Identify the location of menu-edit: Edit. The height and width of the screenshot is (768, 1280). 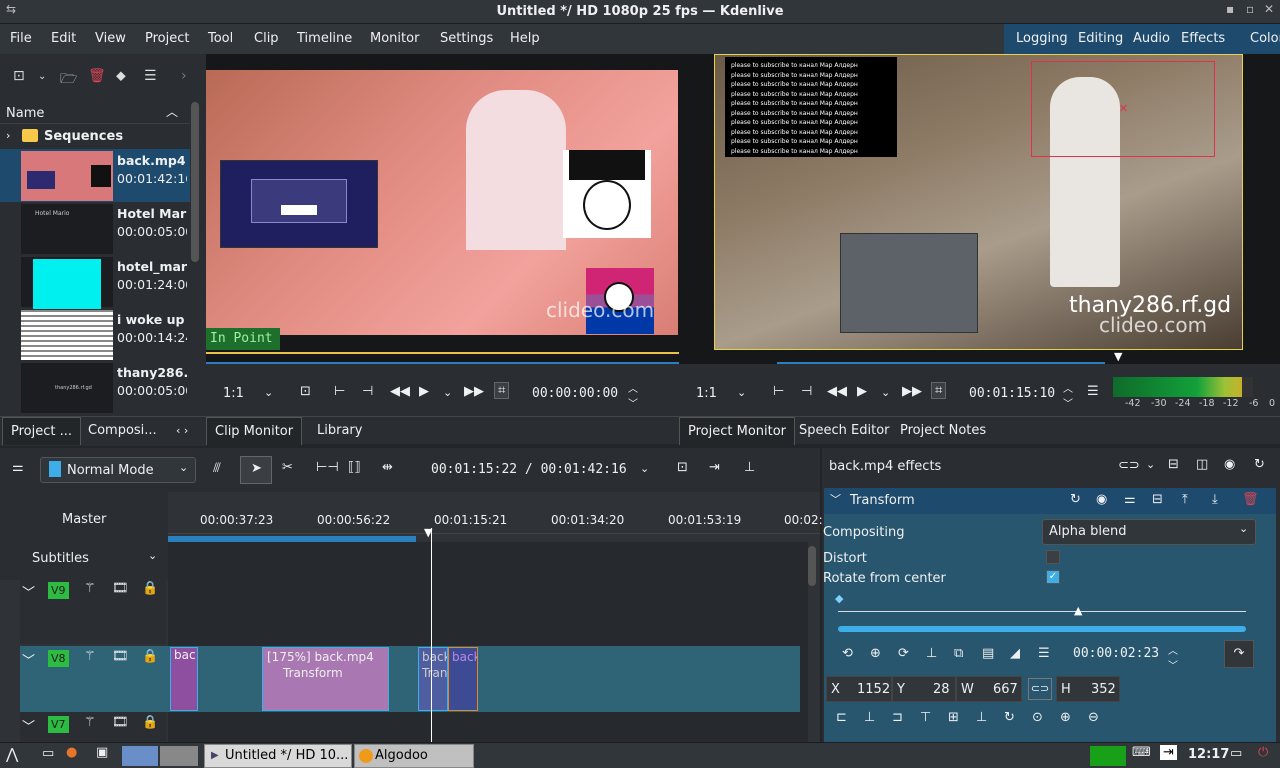
(63, 38).